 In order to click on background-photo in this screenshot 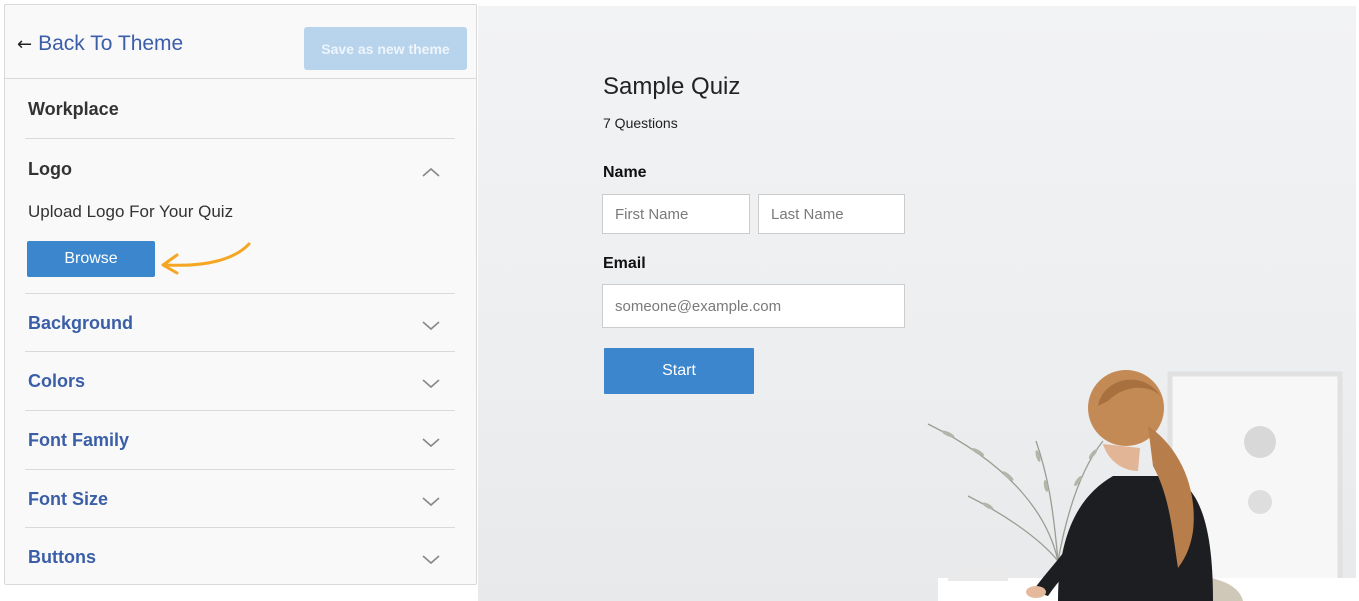, I will do `click(1141, 485)`.